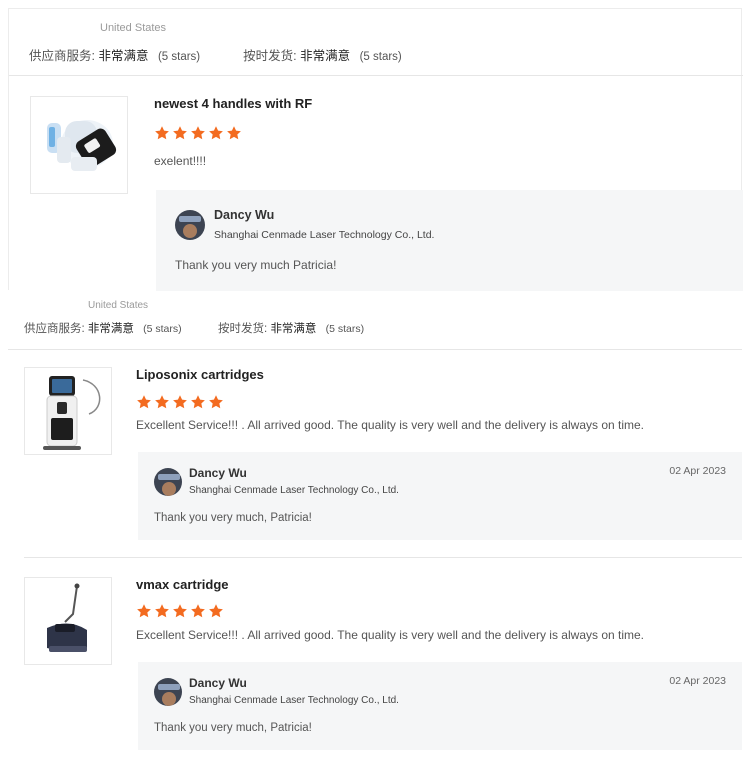  I want to click on cryolipolysis-machine-image, so click(82, 145).